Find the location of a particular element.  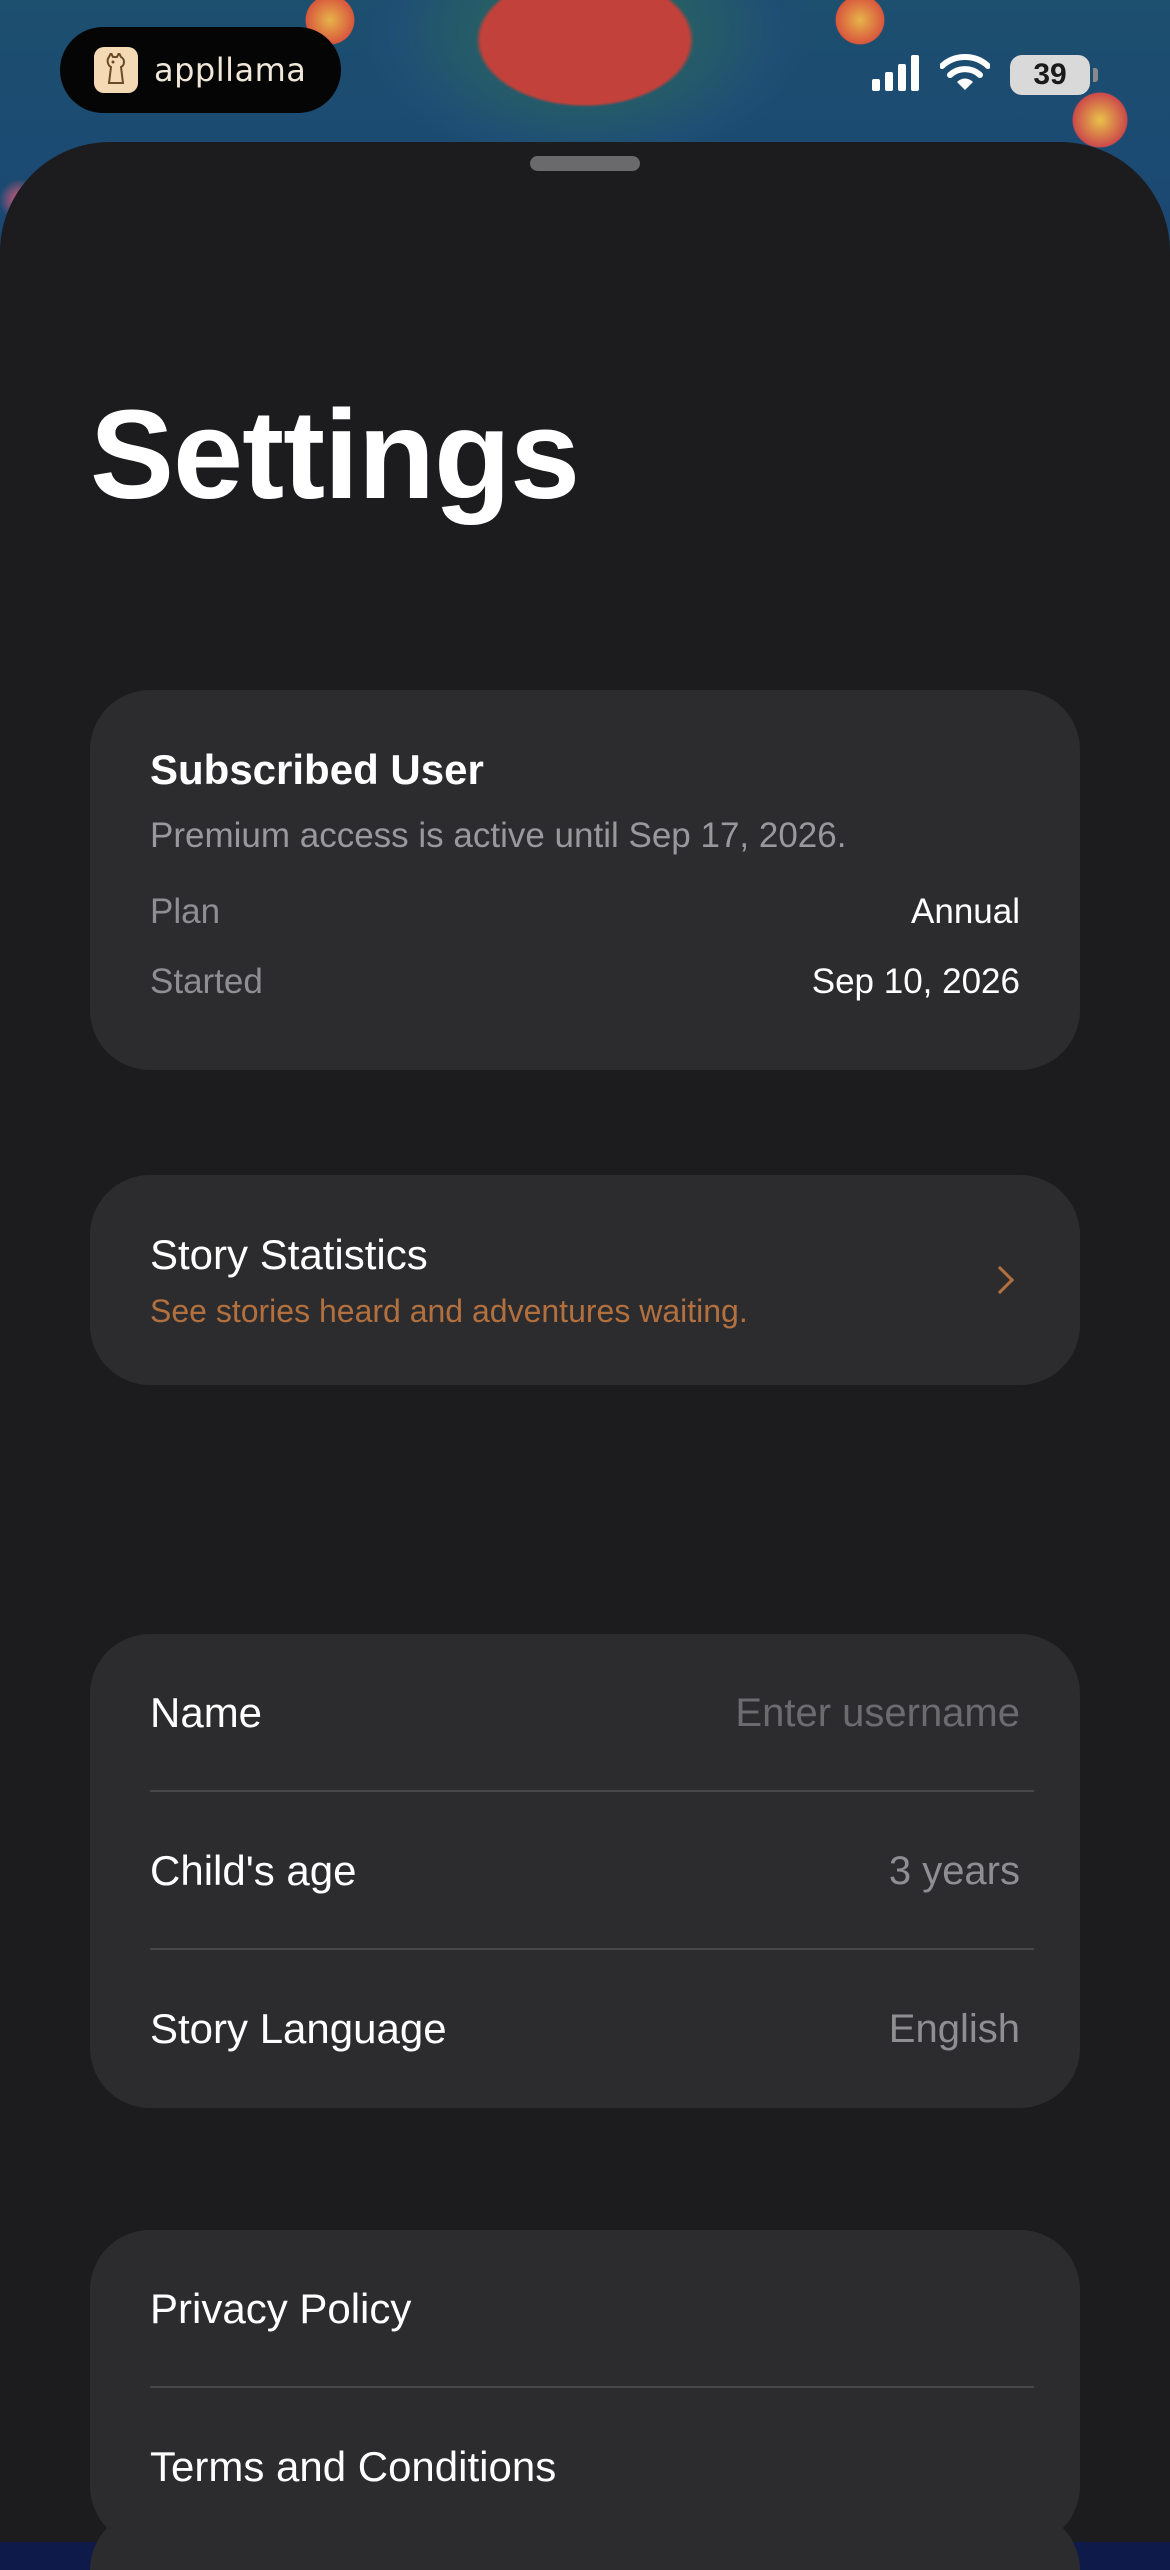

legal-group: Privacy Policy Terms and Conditions is located at coordinates (585, 2388).